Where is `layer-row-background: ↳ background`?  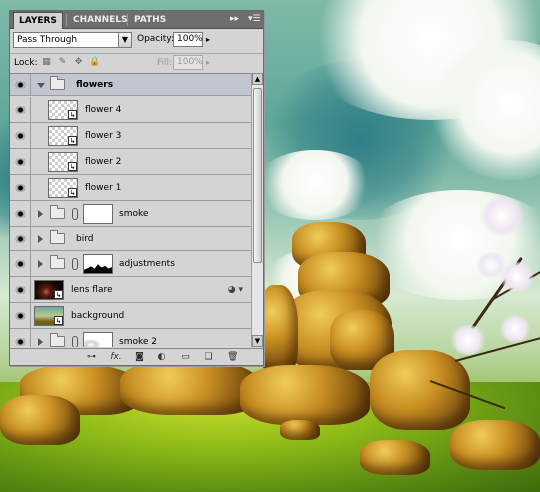 layer-row-background: ↳ background is located at coordinates (130, 316).